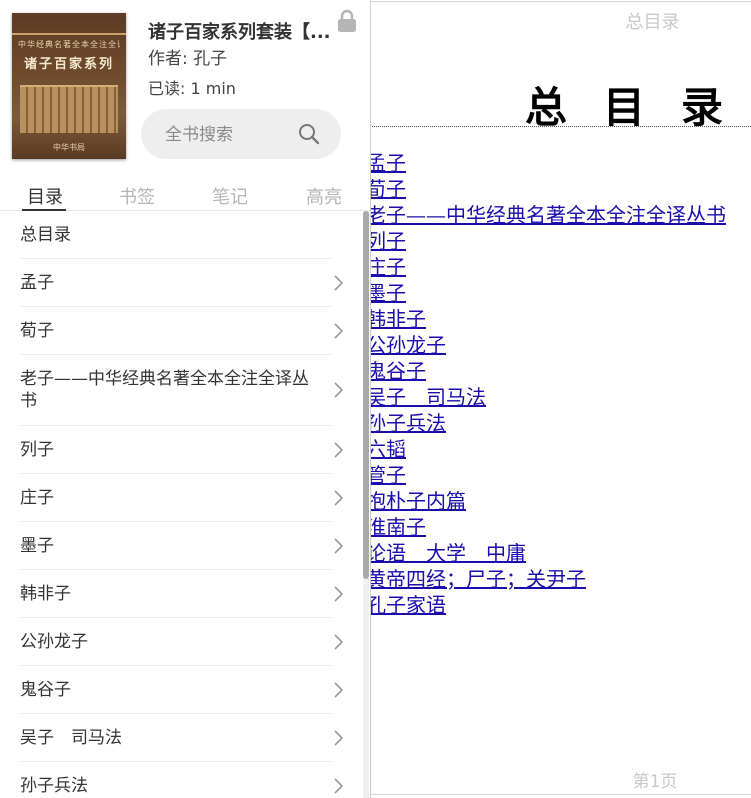 The image size is (751, 798). Describe the element at coordinates (45, 593) in the screenshot. I see `toc-item-label: 韩非子` at that location.